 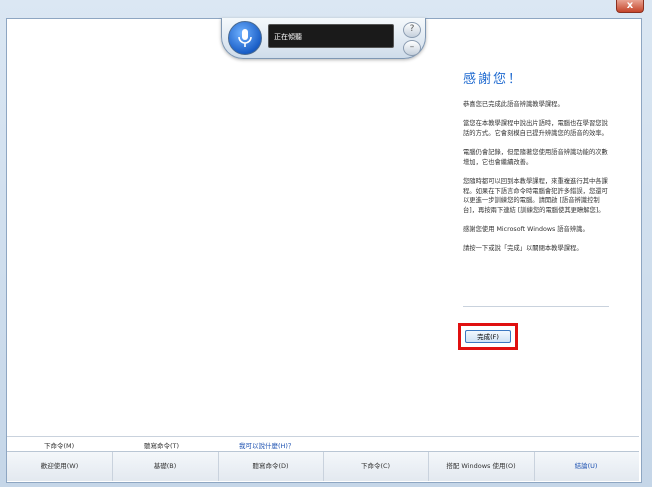 I want to click on nav-item-commands: 下命令(C), so click(x=376, y=466).